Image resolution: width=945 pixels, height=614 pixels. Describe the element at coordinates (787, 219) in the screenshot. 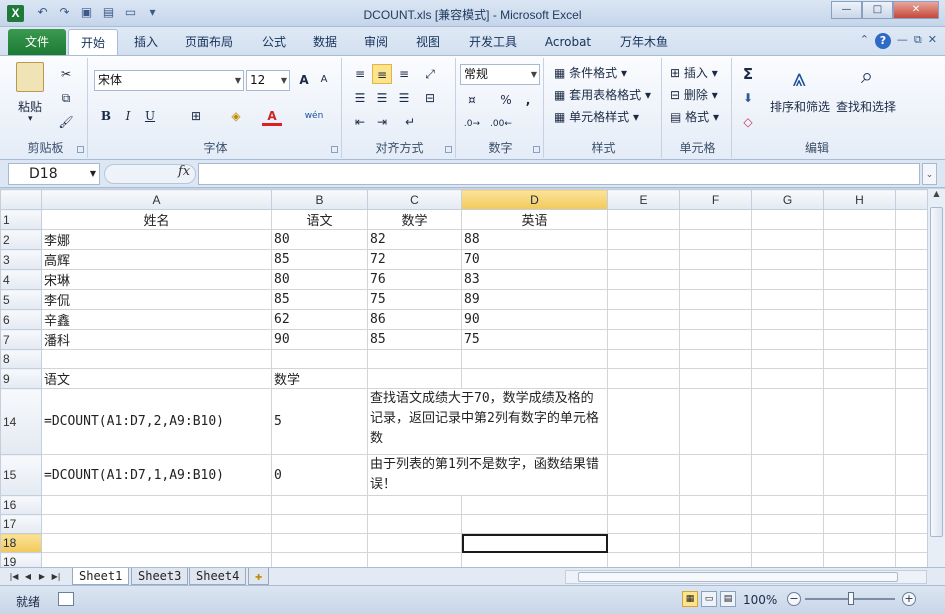

I see `cell-G1` at that location.